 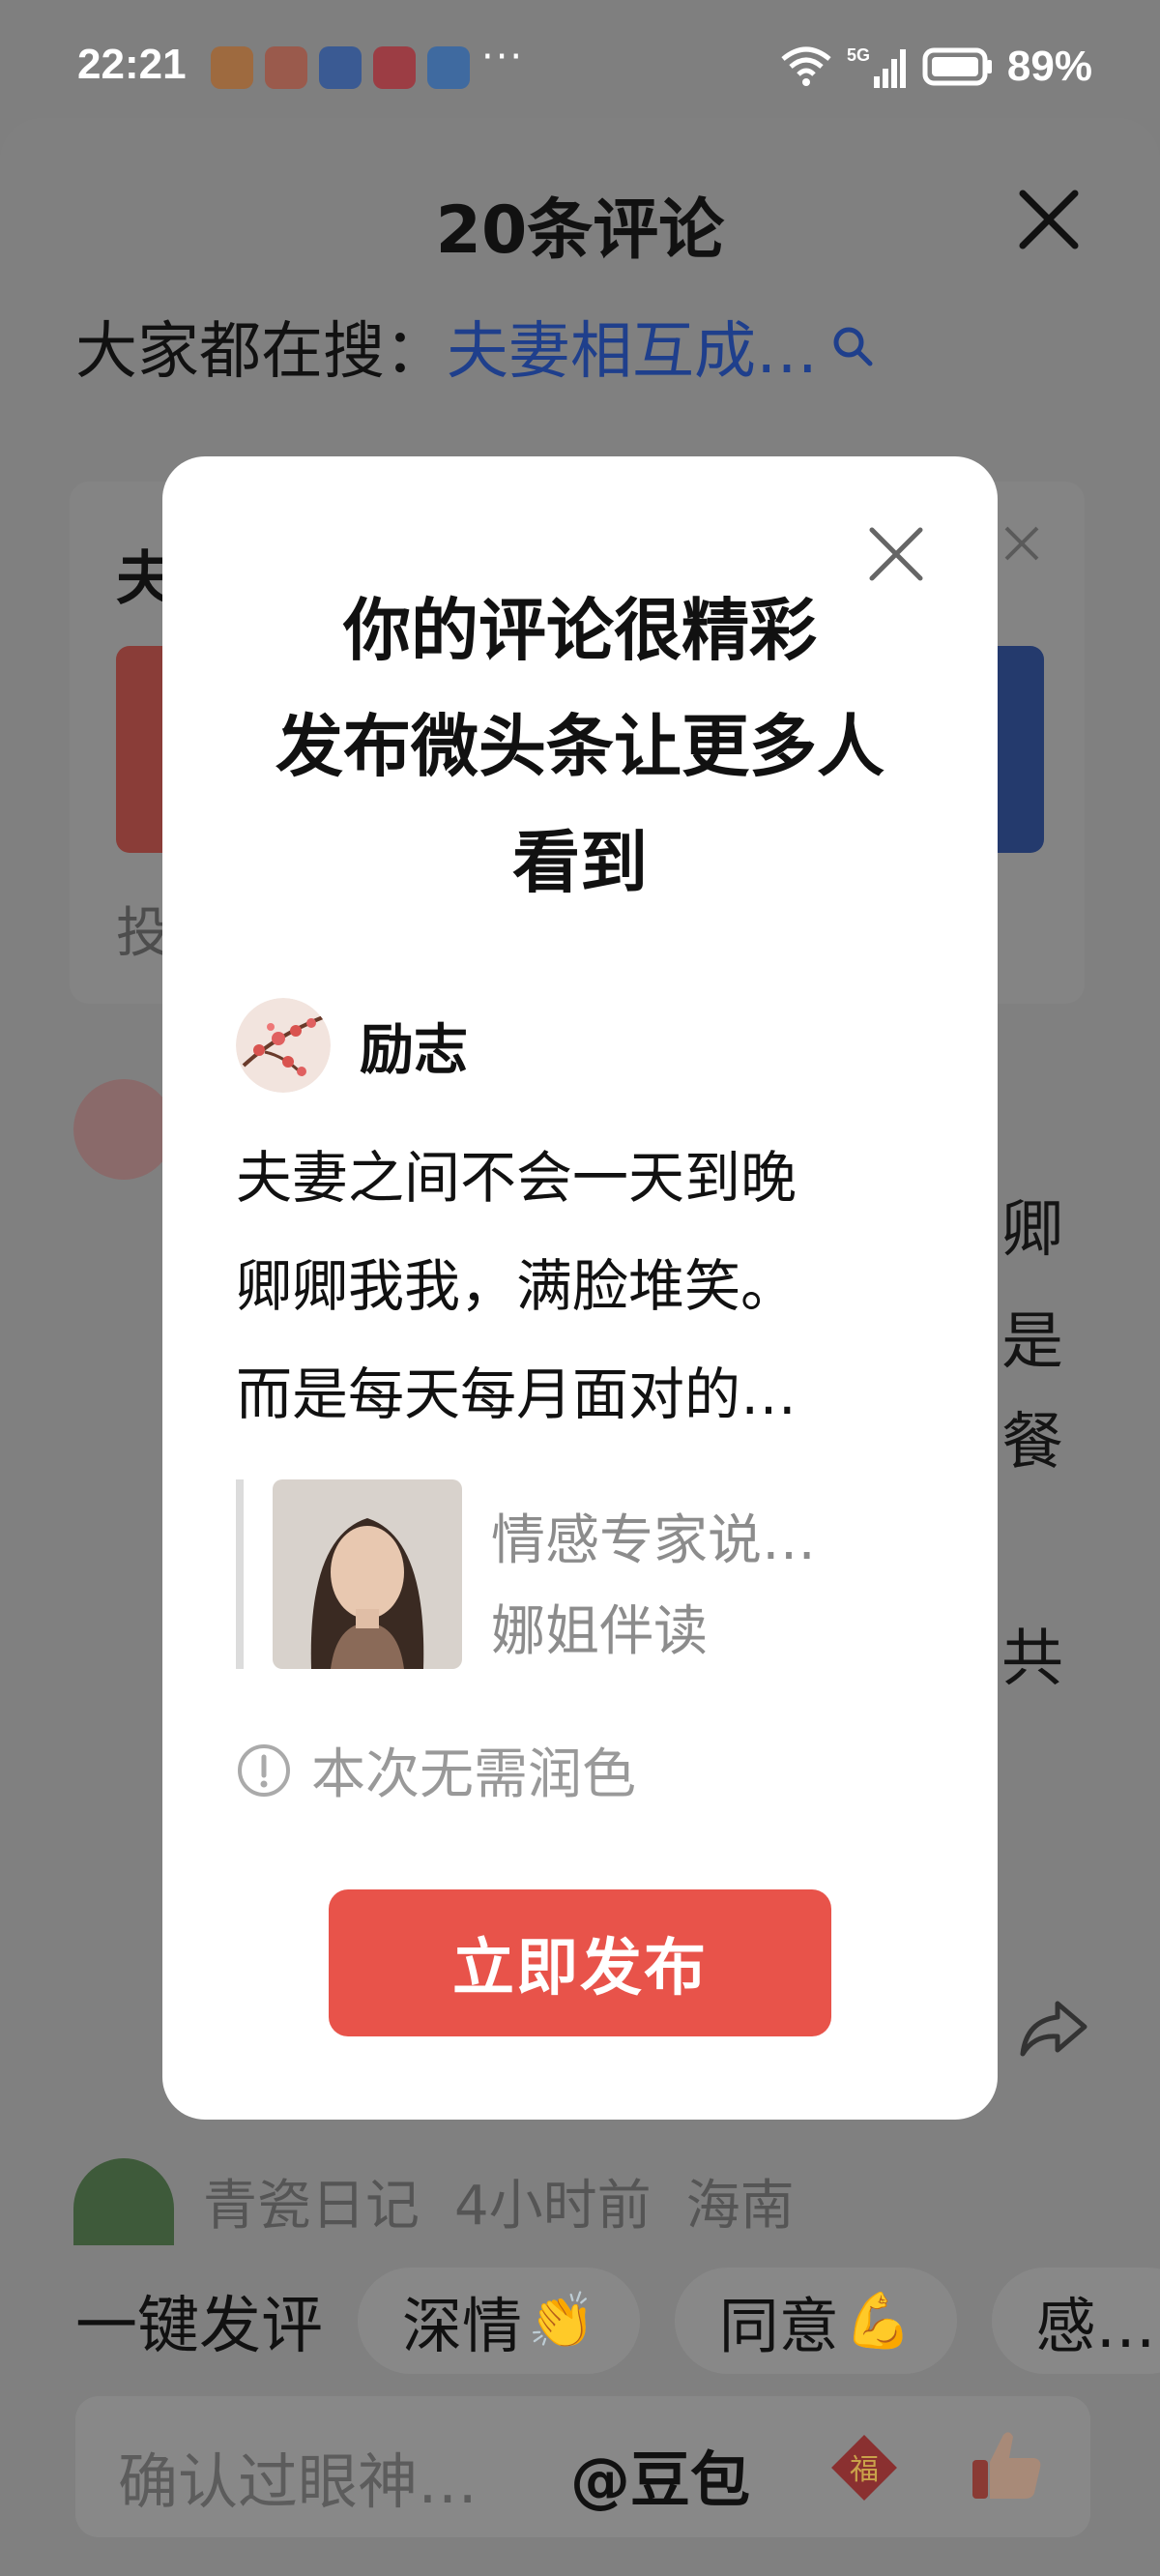 I want to click on quick-reply-label: 一键发评, so click(x=199, y=2326).